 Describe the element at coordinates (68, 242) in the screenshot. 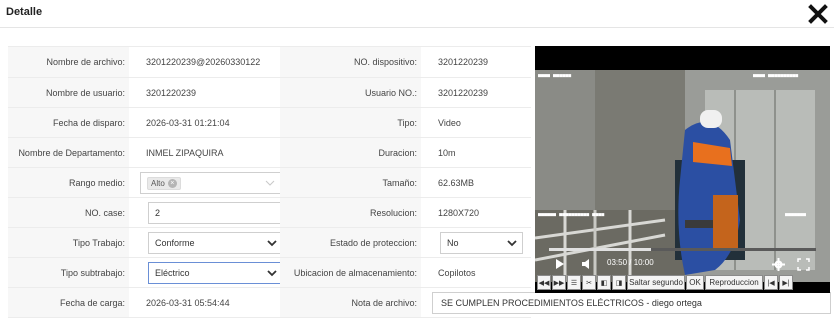

I see `work-type-label: Tipo Trabajo:` at that location.